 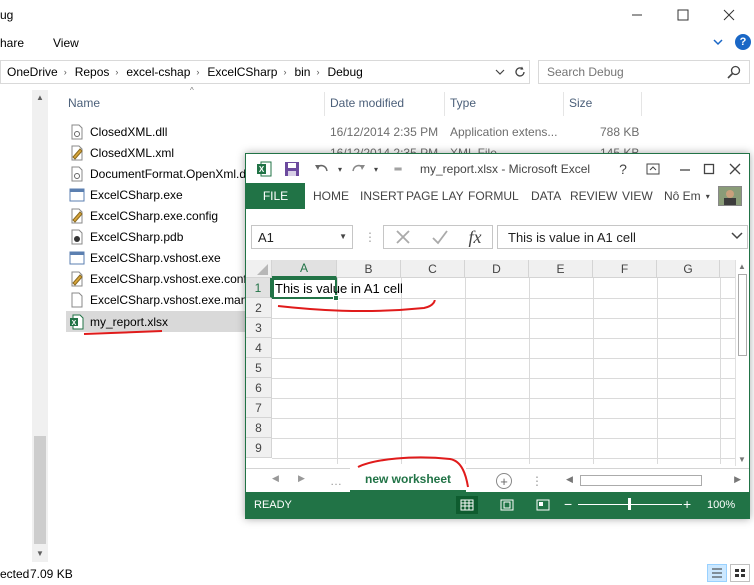 I want to click on column-header-partial, so click(x=728, y=269).